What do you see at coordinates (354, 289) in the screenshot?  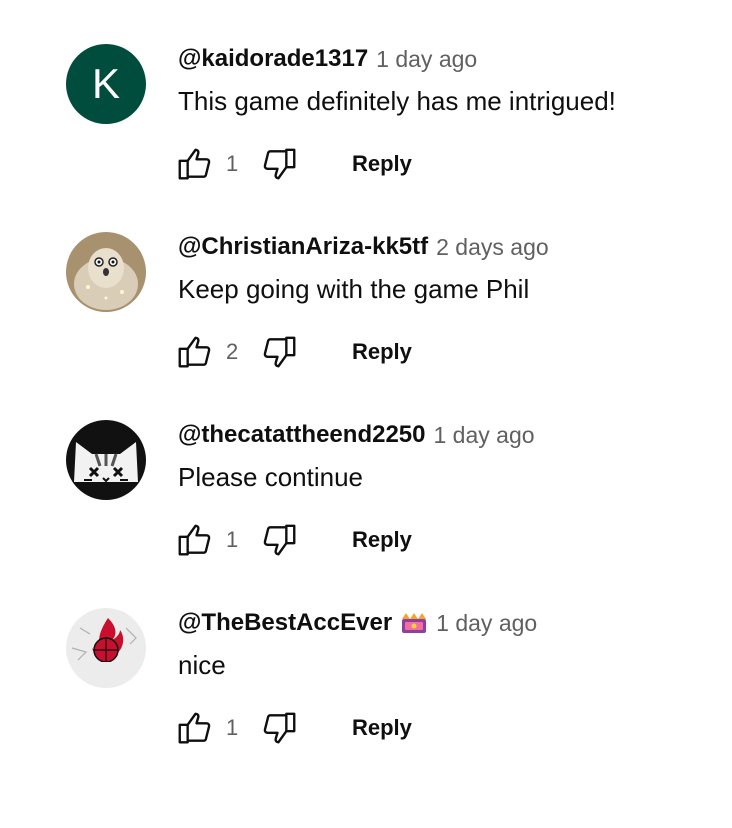 I see `comment-text: Keep going with the game Phil` at bounding box center [354, 289].